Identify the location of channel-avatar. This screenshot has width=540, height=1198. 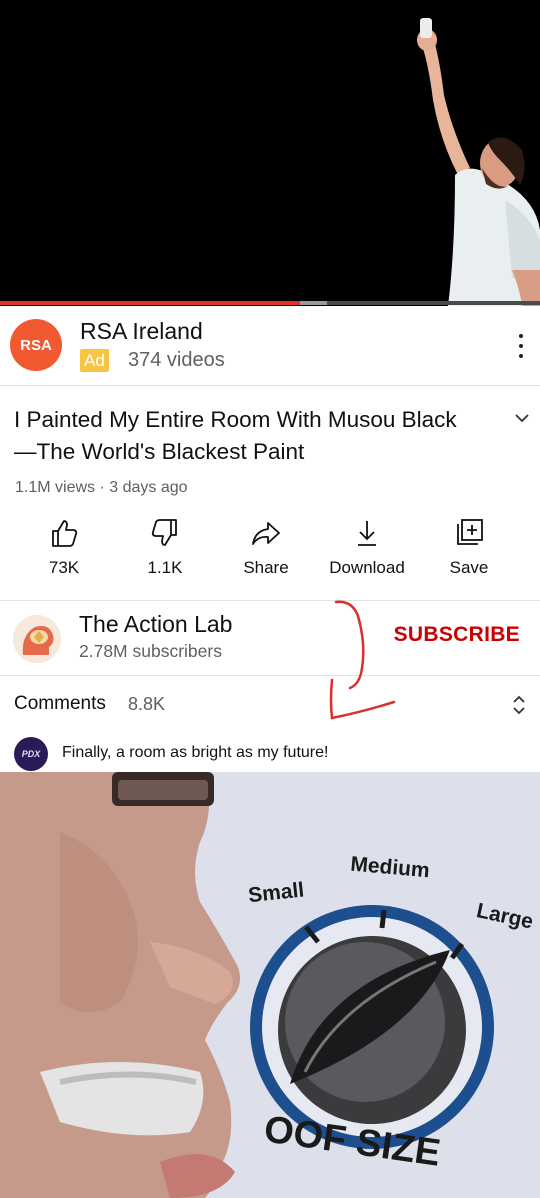
(37, 639).